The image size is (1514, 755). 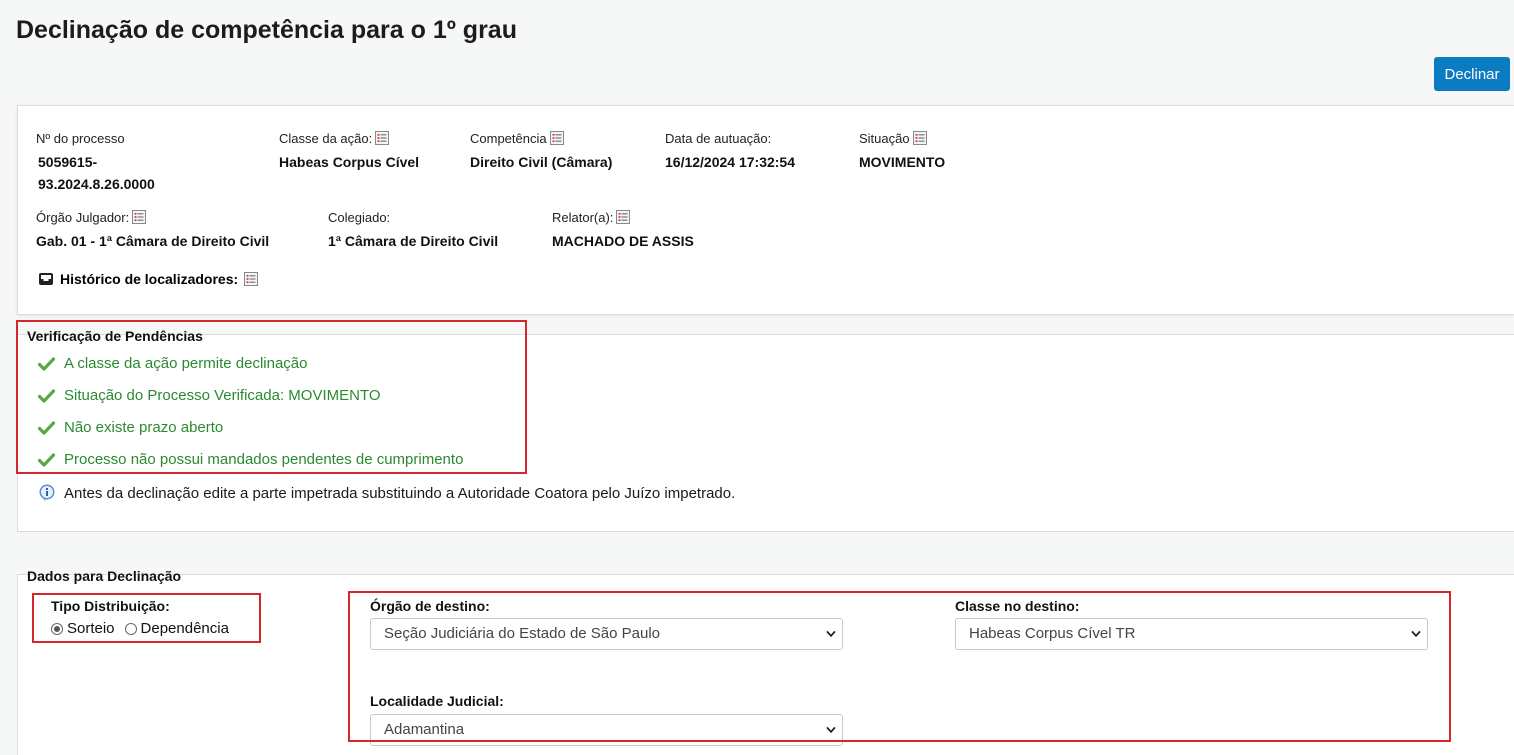 What do you see at coordinates (541, 162) in the screenshot?
I see `competencia-value: Direito Civil (Câmara)` at bounding box center [541, 162].